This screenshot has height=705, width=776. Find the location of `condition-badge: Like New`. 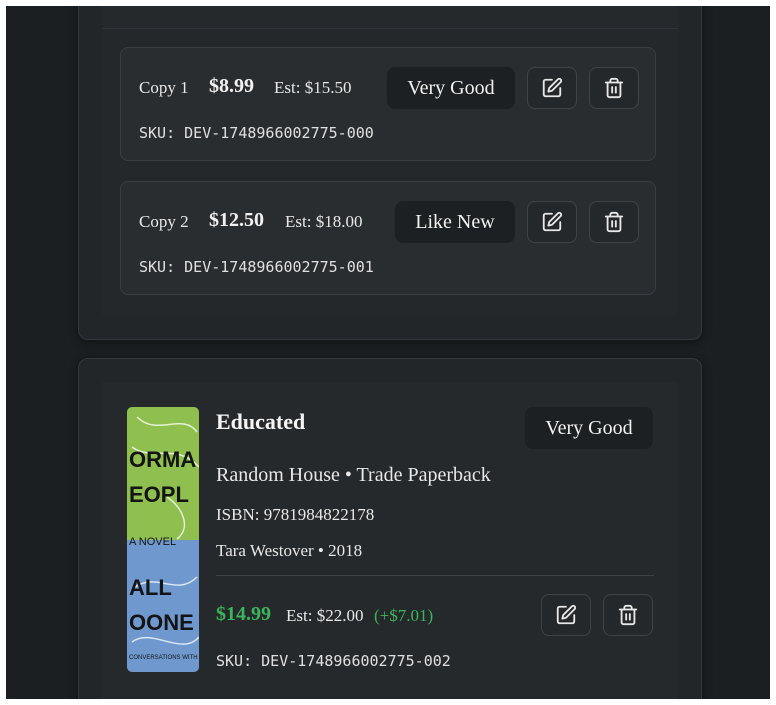

condition-badge: Like New is located at coordinates (455, 222).